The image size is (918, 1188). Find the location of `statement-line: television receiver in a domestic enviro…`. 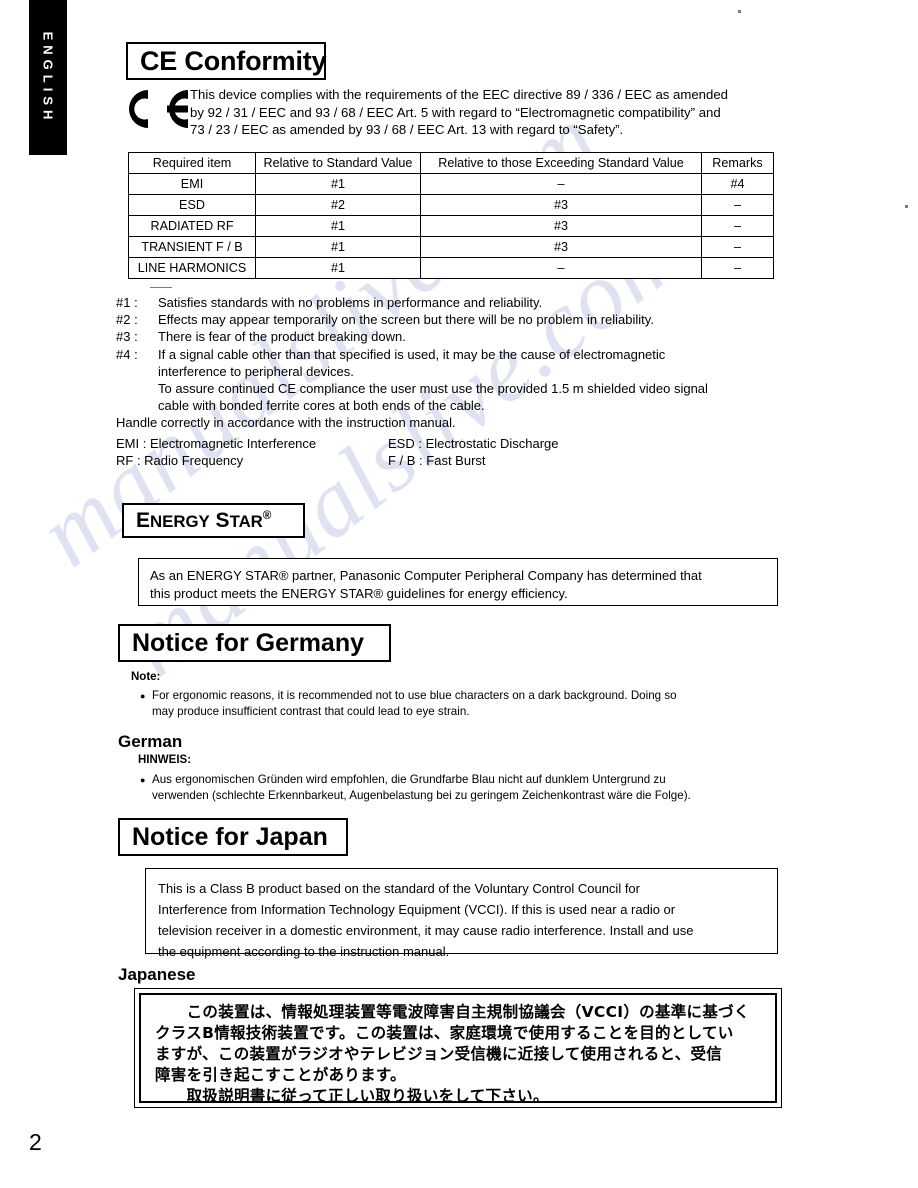

statement-line: television receiver in a domestic enviro… is located at coordinates (426, 930).